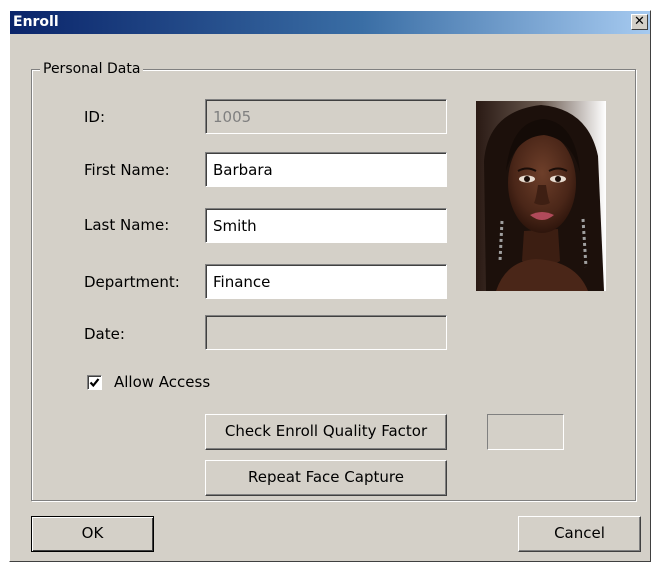 The width and height of the screenshot is (653, 564). What do you see at coordinates (36, 22) in the screenshot?
I see `window-title: Enroll` at bounding box center [36, 22].